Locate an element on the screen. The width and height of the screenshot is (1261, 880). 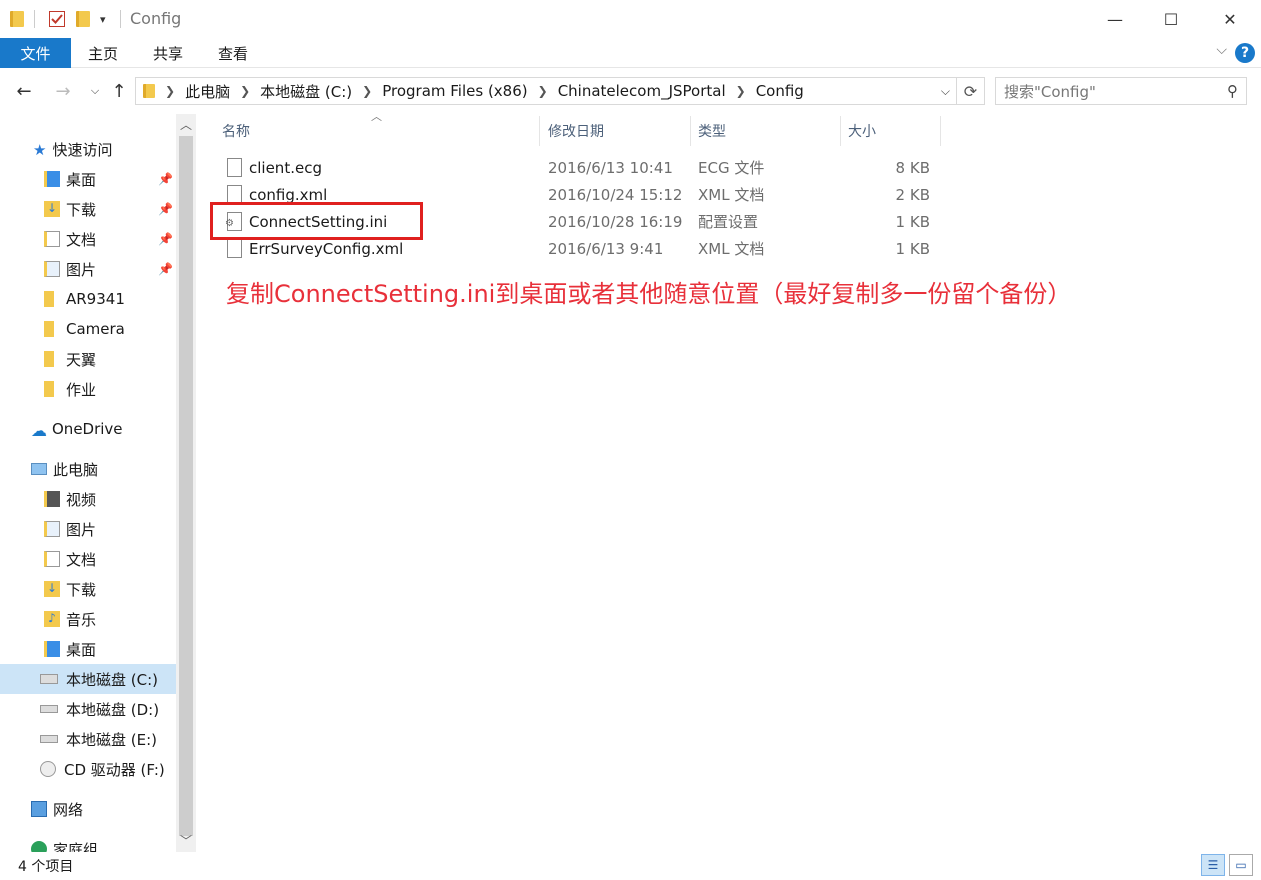
nav-item-desktop-pc: 桌面 is located at coordinates (70, 649).